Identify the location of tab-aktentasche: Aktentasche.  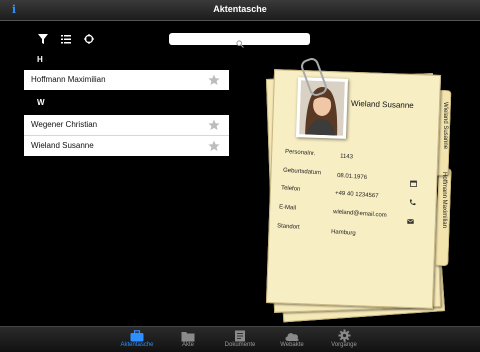
(137, 339).